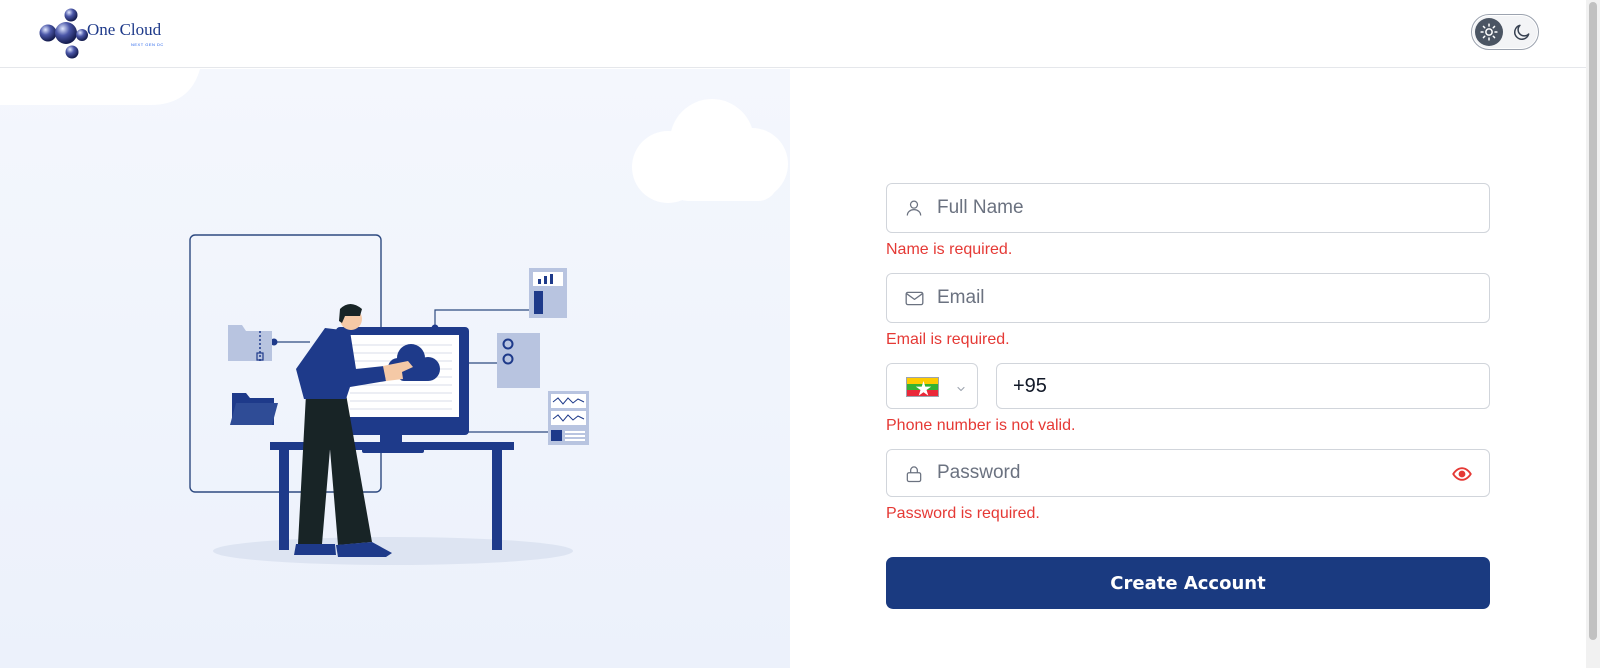  Describe the element at coordinates (1197, 298) in the screenshot. I see `email-input` at that location.